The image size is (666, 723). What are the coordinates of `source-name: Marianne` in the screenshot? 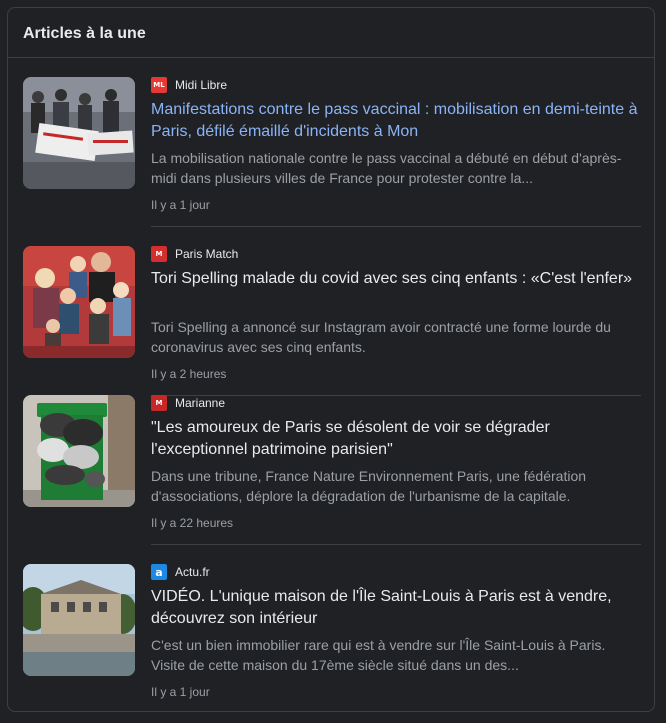 It's located at (200, 403).